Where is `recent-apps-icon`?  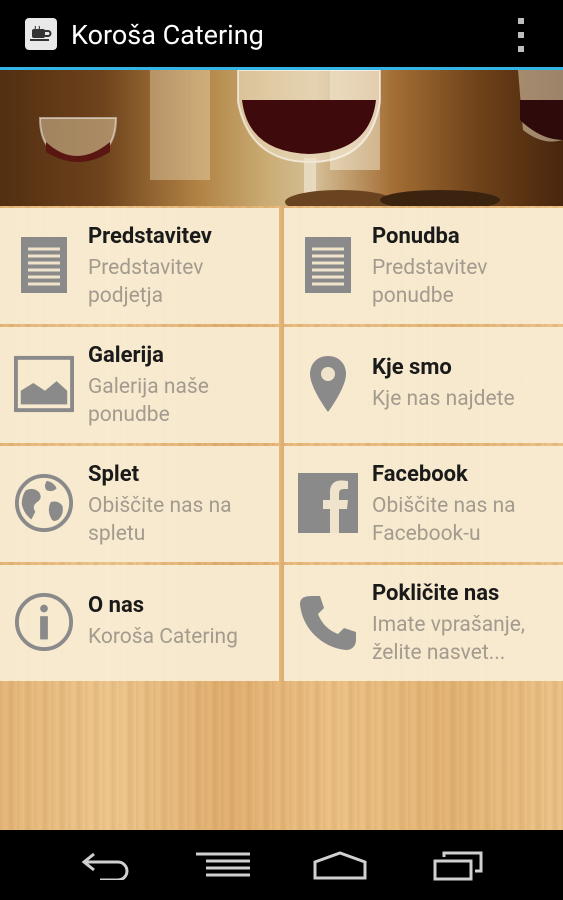
recent-apps-icon is located at coordinates (458, 865).